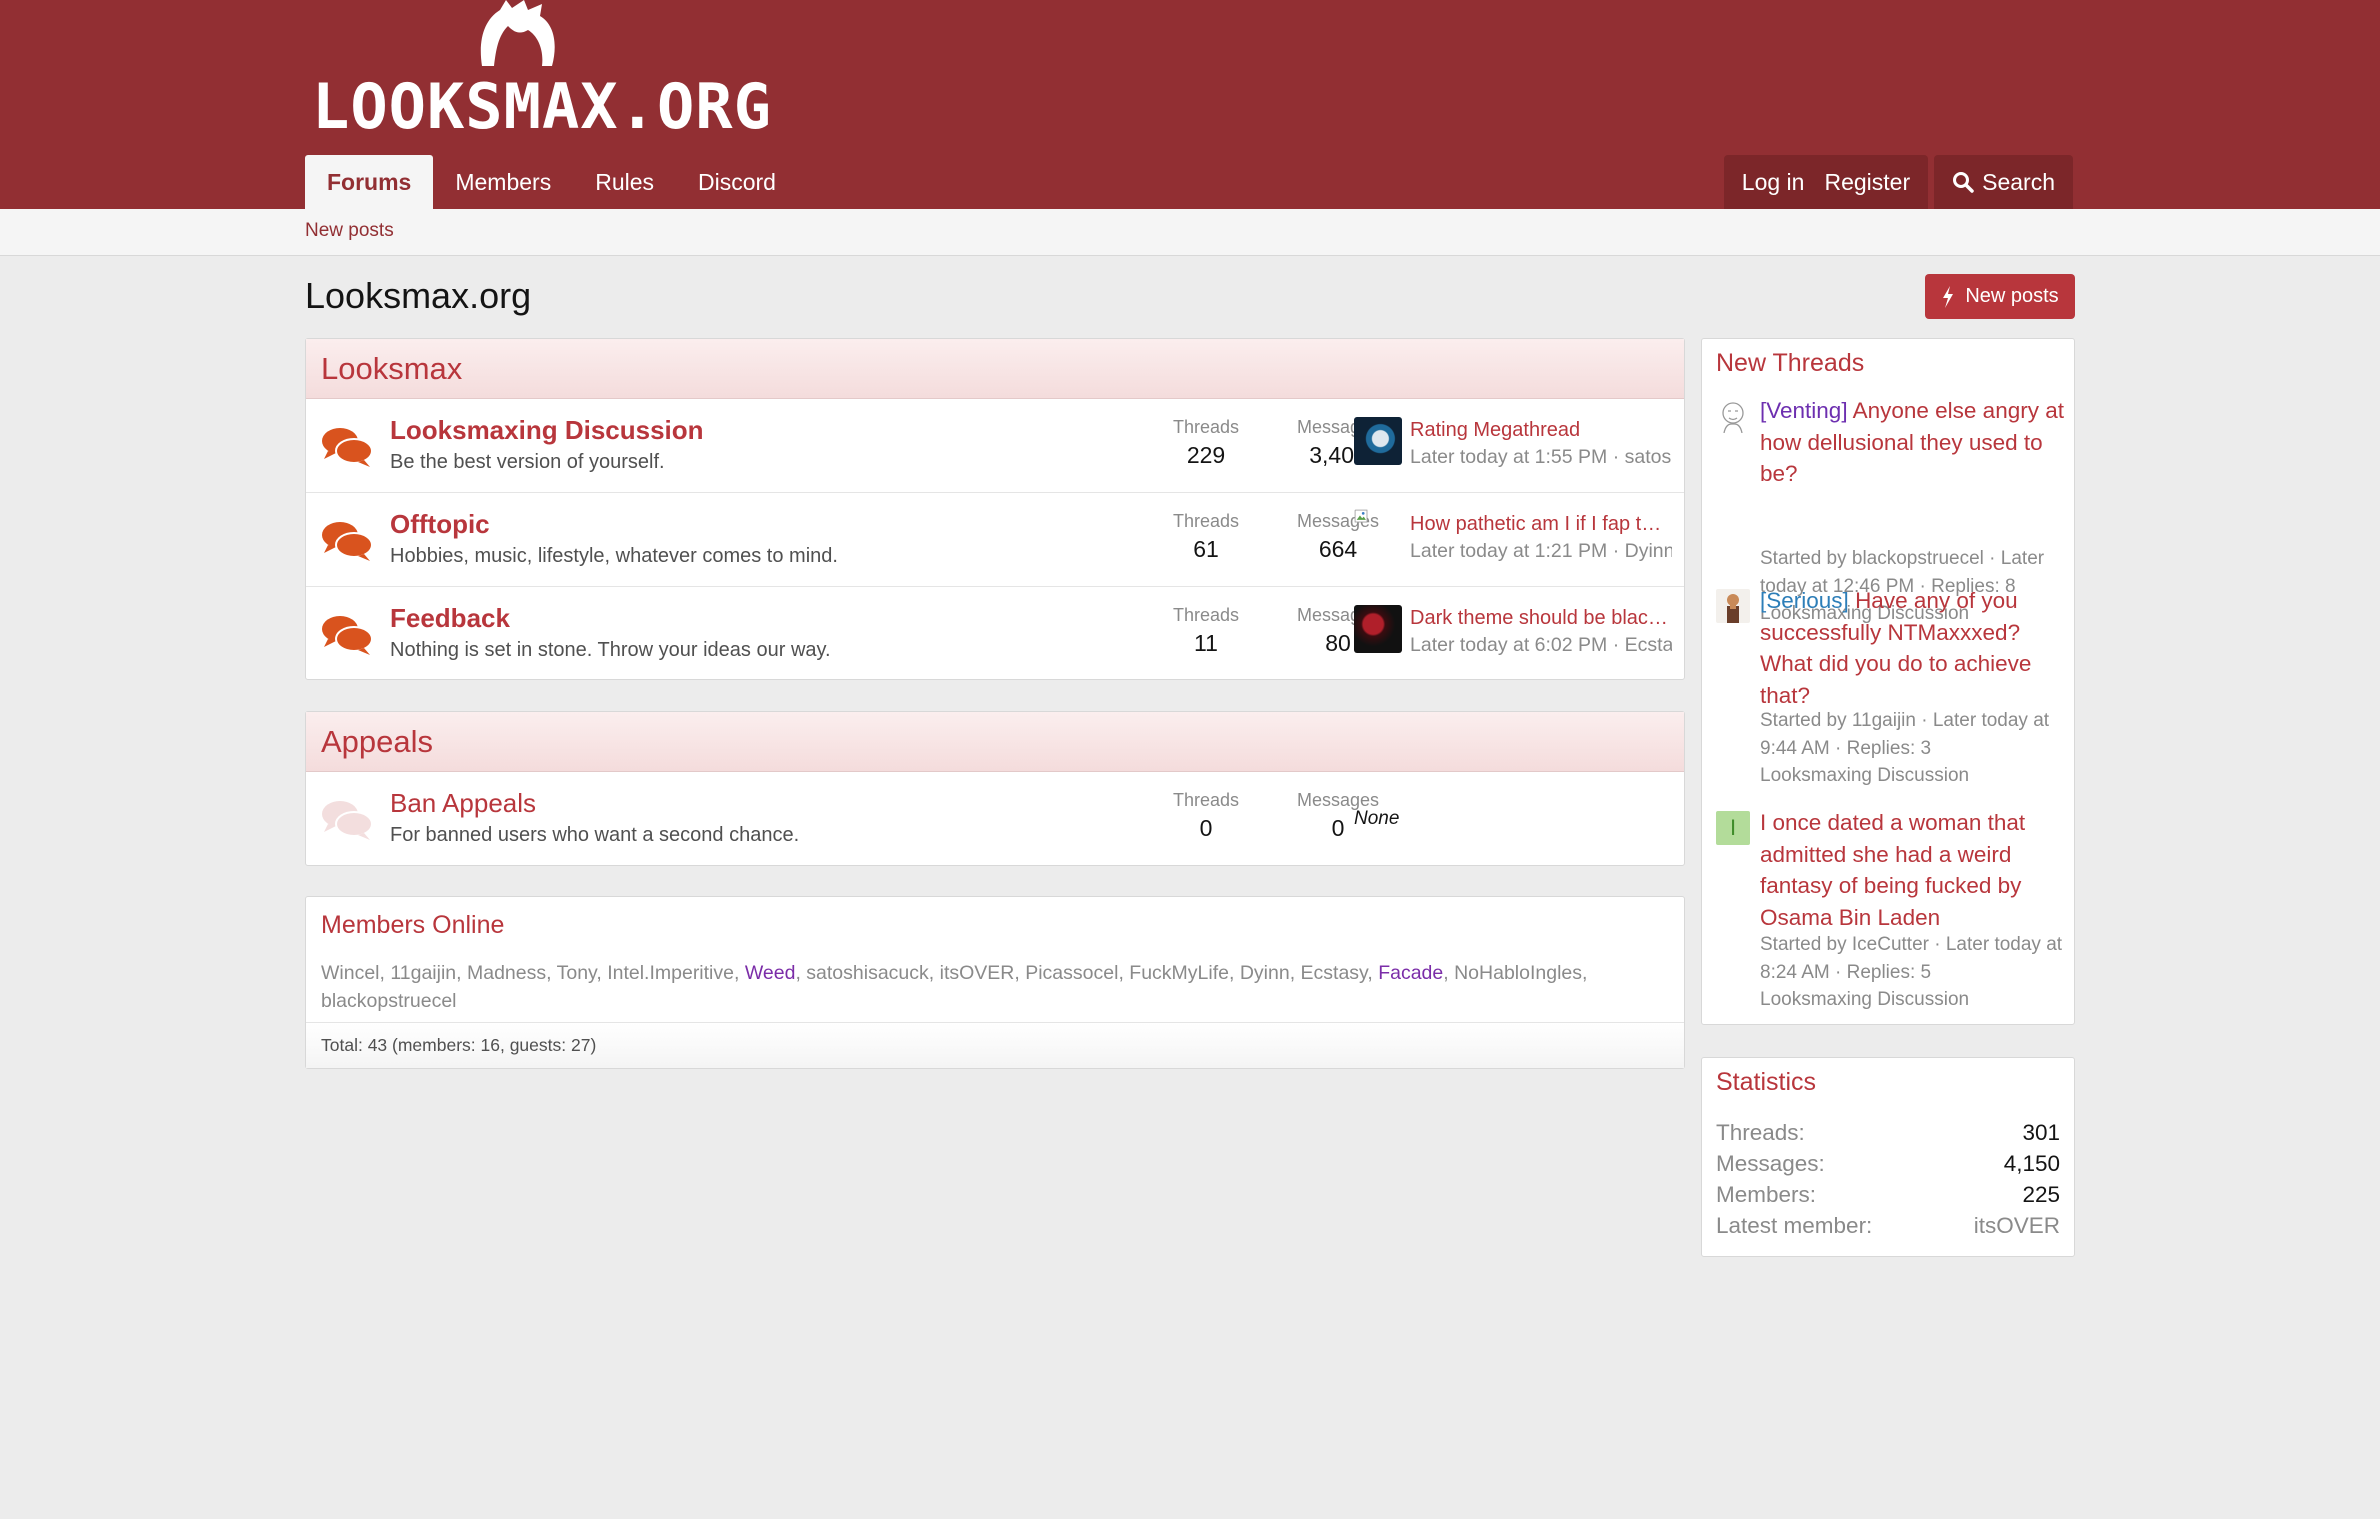  Describe the element at coordinates (503, 182) in the screenshot. I see `nav-tab-members: Members` at that location.